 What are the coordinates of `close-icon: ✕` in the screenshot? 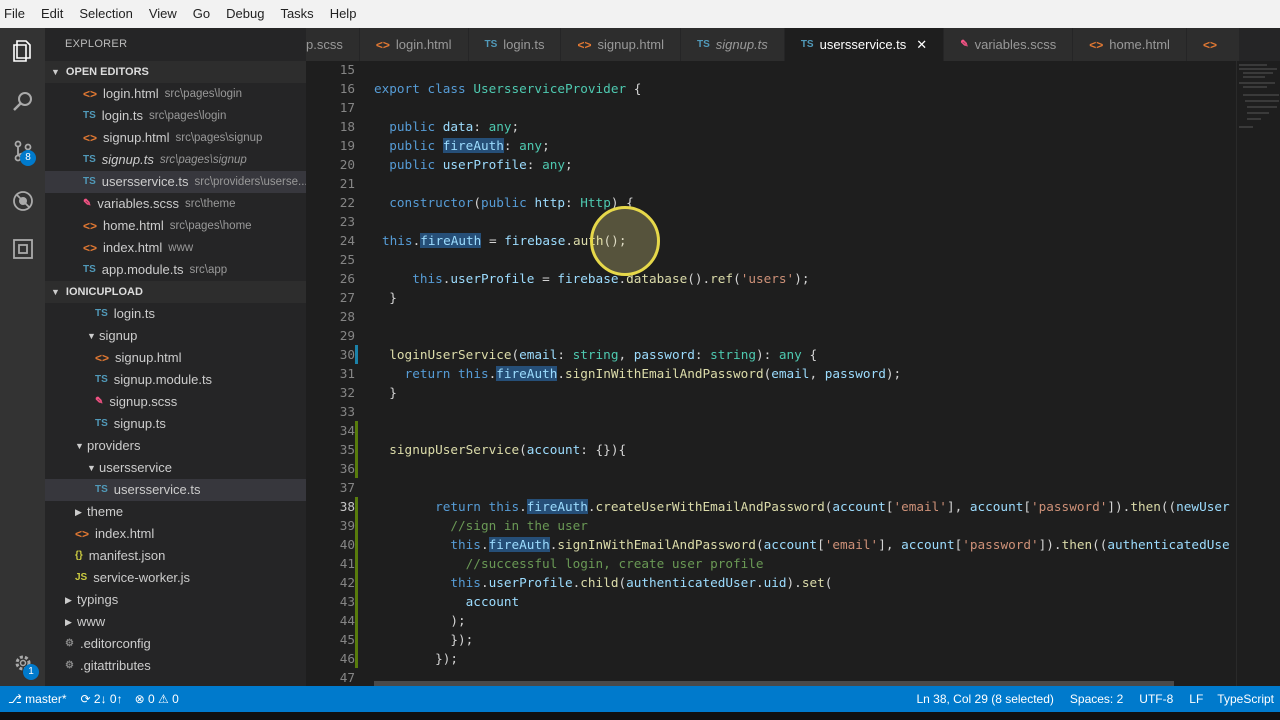 It's located at (921, 45).